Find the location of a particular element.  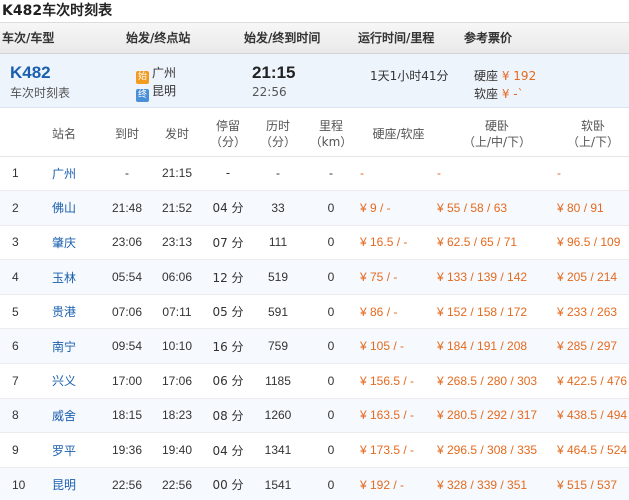

row-number: 1 is located at coordinates (24, 174).